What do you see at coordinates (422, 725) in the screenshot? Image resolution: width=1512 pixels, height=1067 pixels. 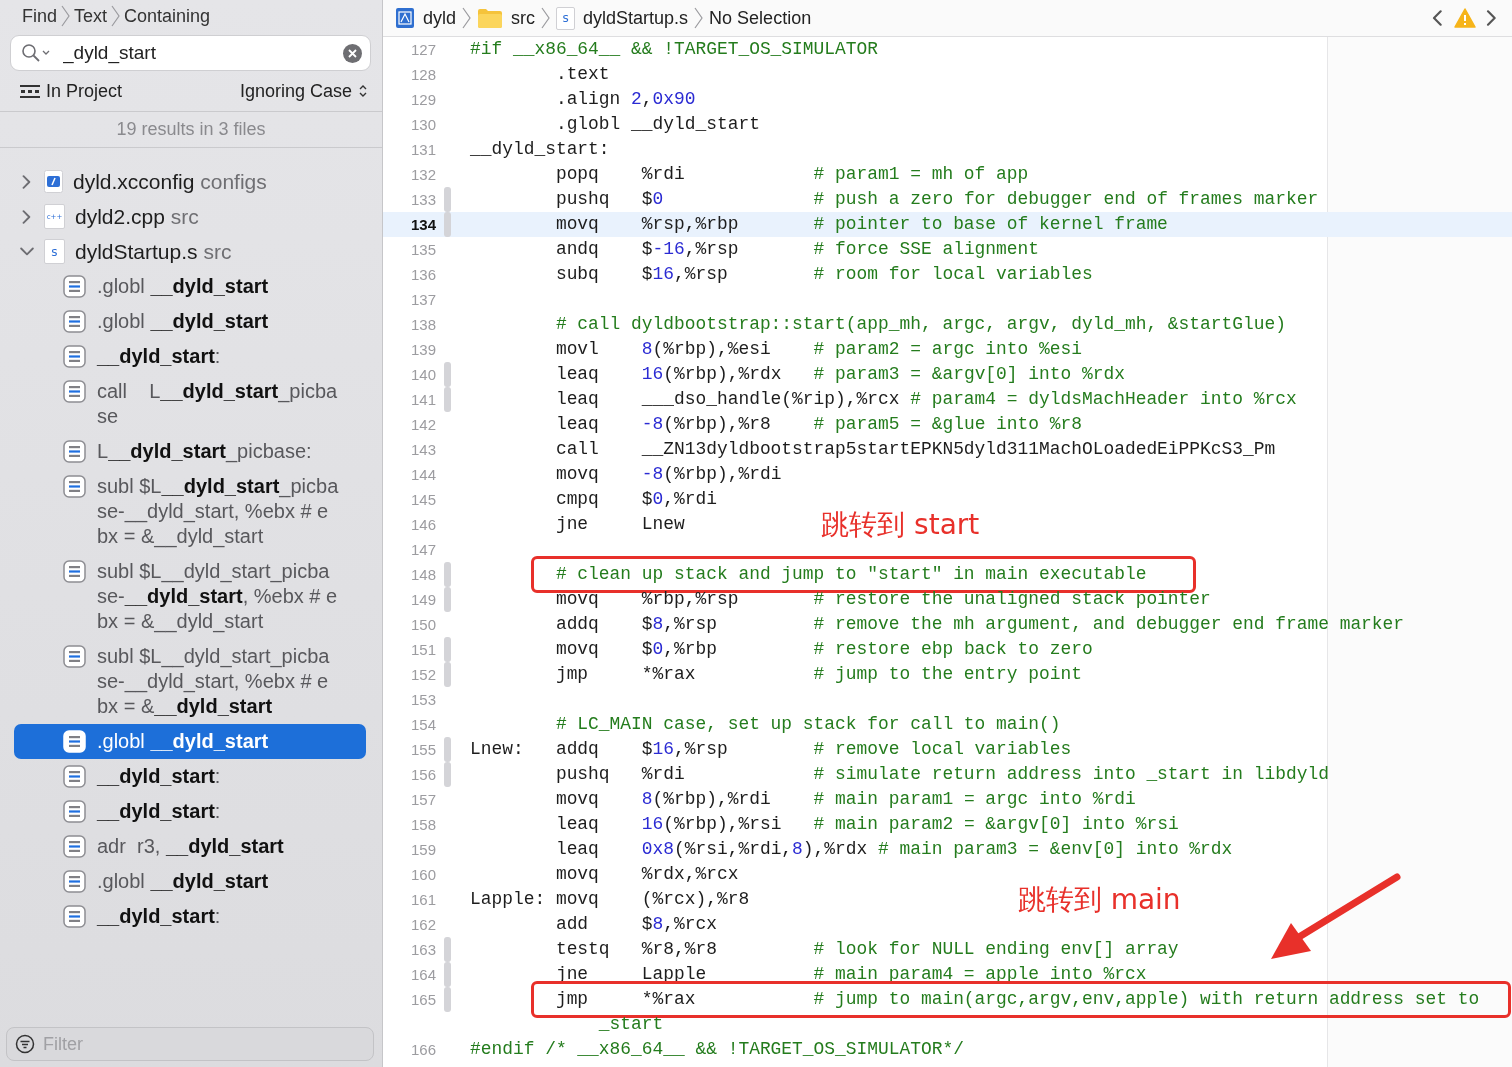 I see `line-number: 154` at bounding box center [422, 725].